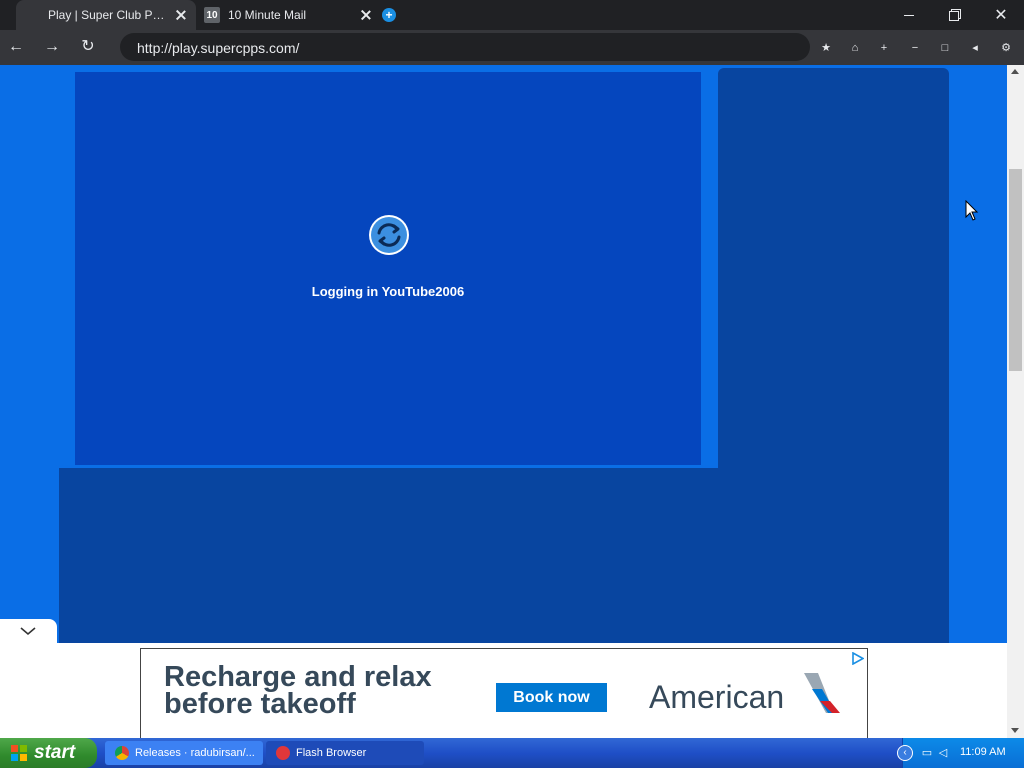  What do you see at coordinates (972, 210) in the screenshot?
I see `mouse-cursor-icon` at bounding box center [972, 210].